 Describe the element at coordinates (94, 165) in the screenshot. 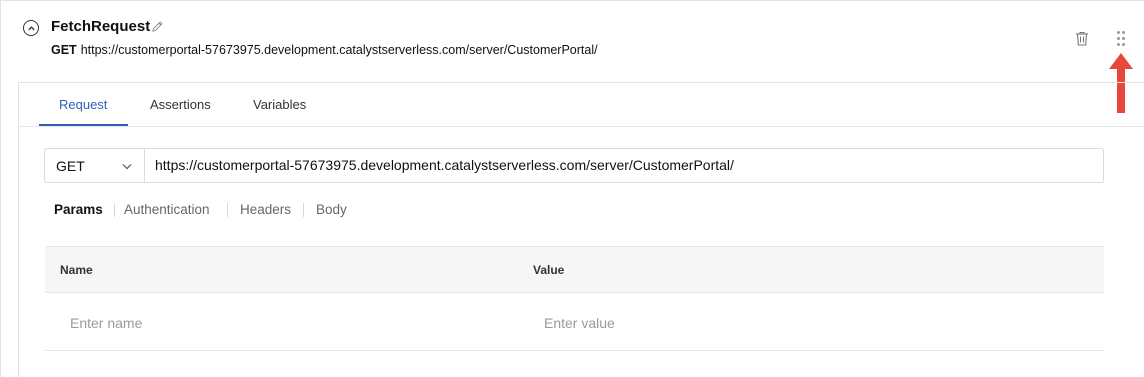

I see `method-select: GET` at that location.